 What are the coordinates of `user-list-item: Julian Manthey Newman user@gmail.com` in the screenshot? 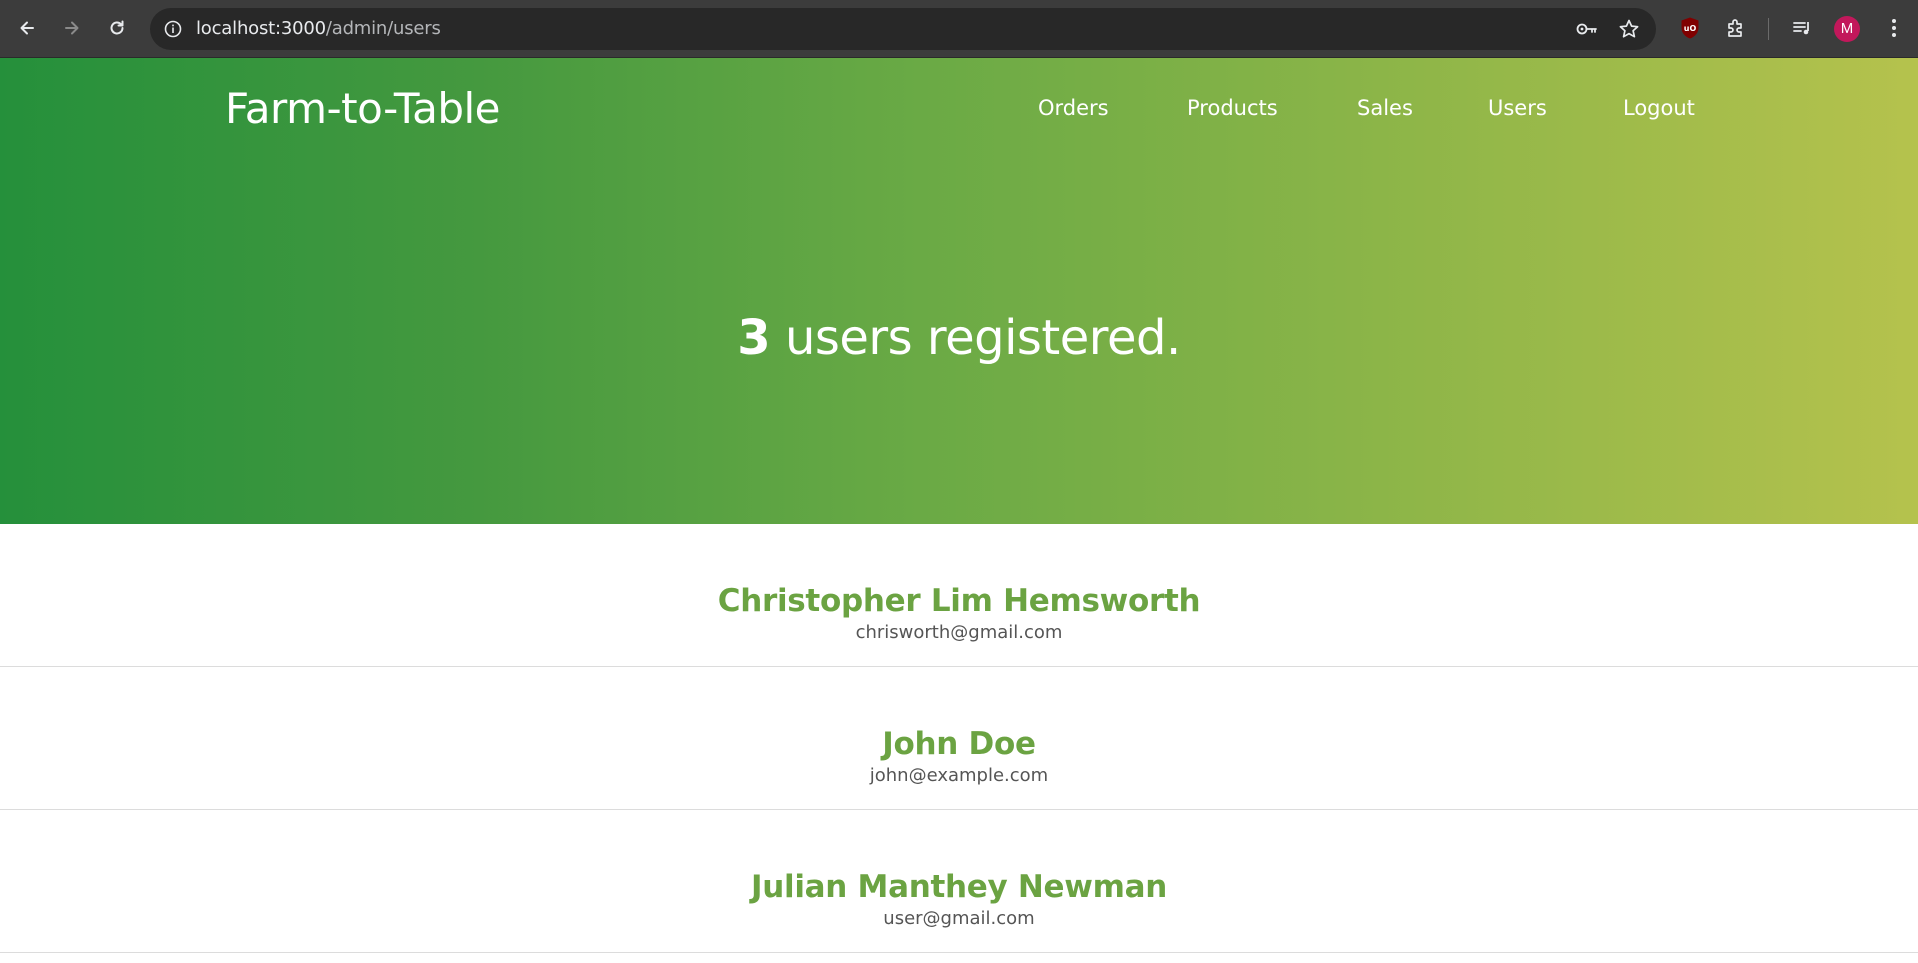 It's located at (959, 881).